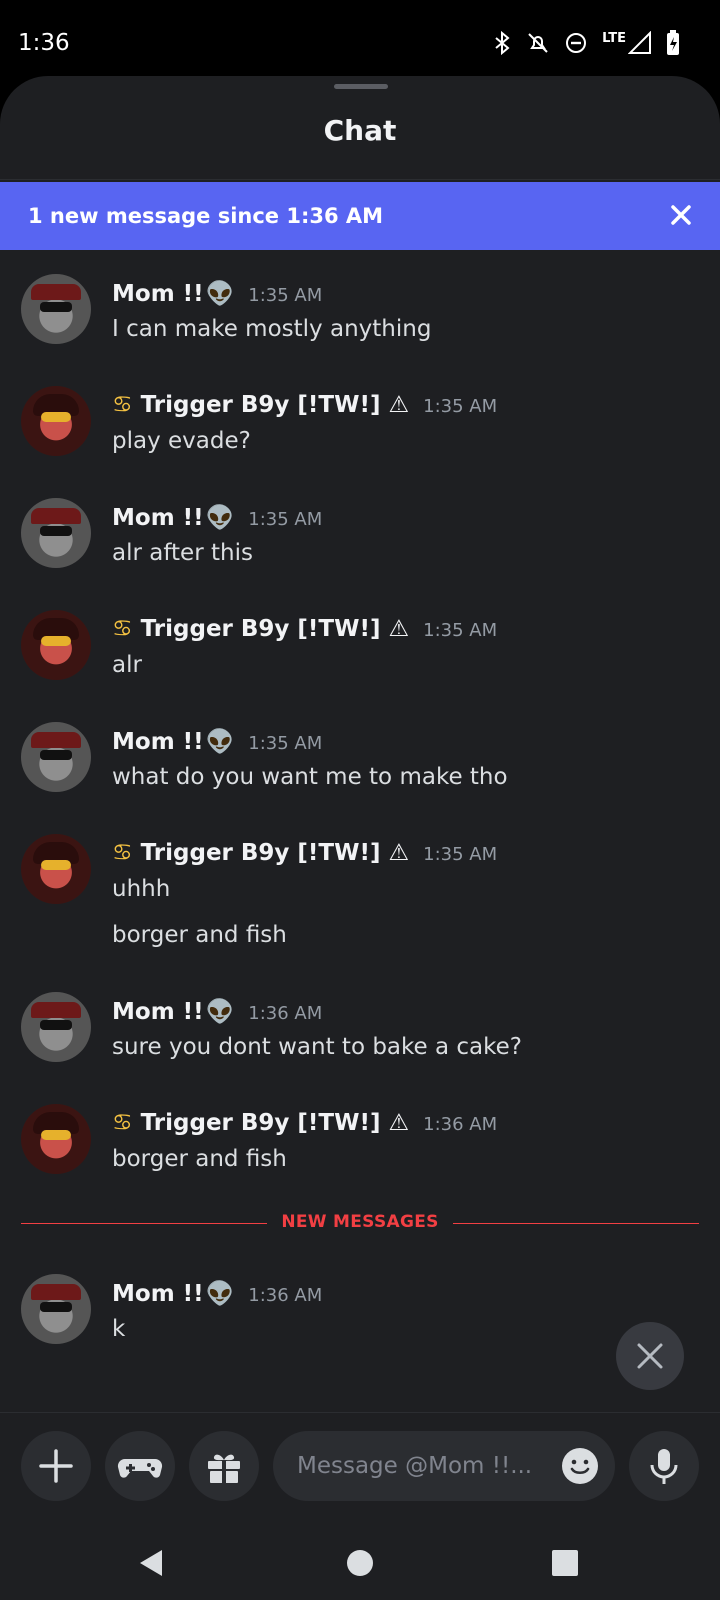 This screenshot has height=1600, width=720. What do you see at coordinates (502, 43) in the screenshot?
I see `bluetooth-icon` at bounding box center [502, 43].